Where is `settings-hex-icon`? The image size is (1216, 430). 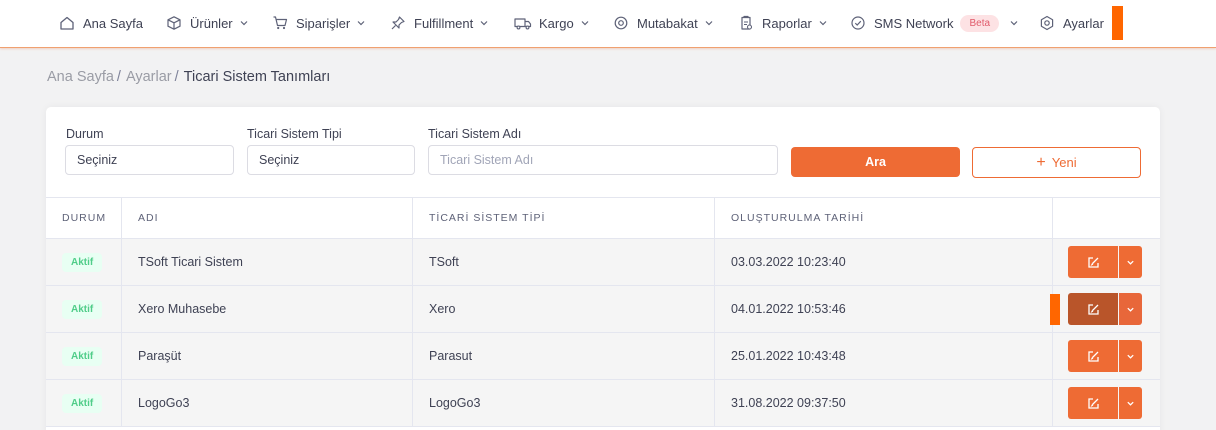 settings-hex-icon is located at coordinates (1047, 23).